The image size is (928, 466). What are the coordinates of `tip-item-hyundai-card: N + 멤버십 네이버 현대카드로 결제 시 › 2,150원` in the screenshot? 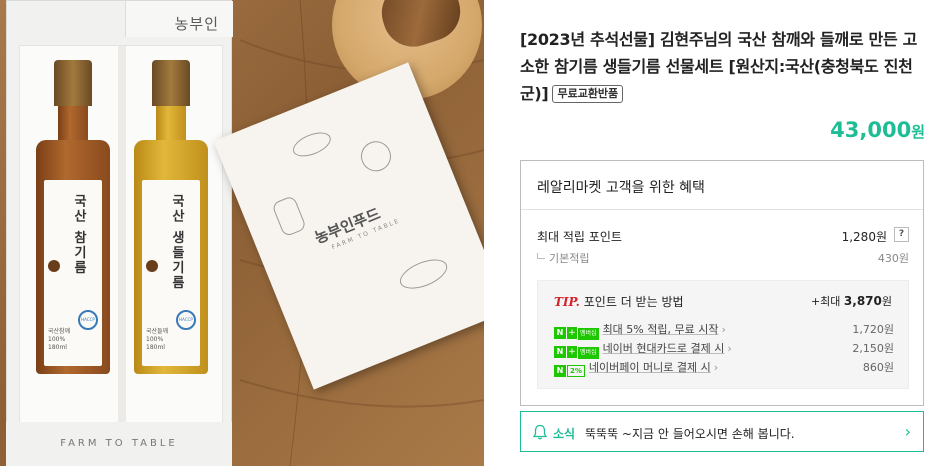 It's located at (724, 349).